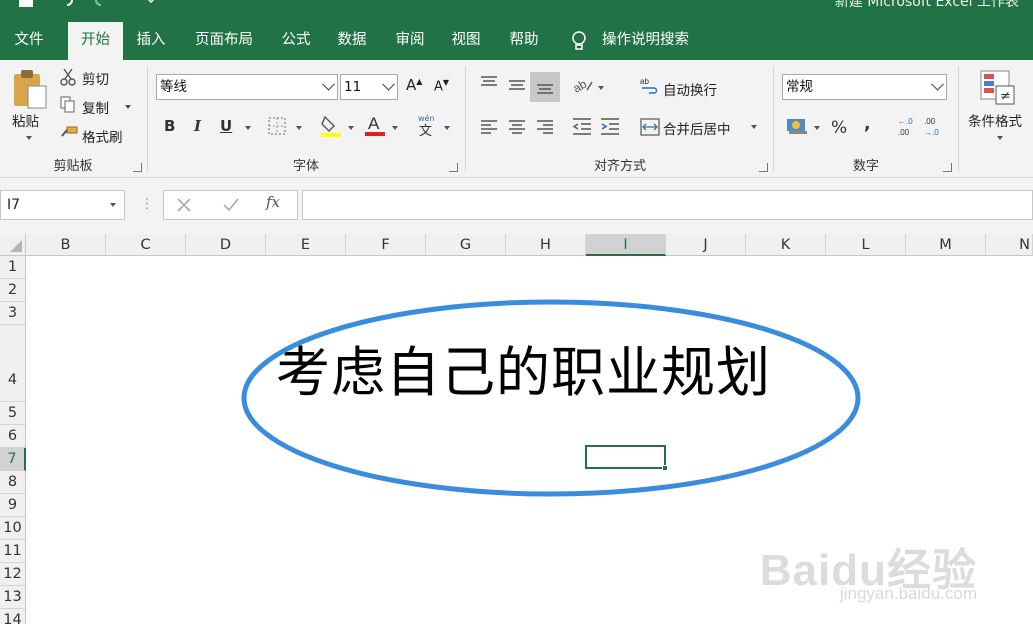 The height and width of the screenshot is (624, 1033). I want to click on row-header-7: 7, so click(13, 459).